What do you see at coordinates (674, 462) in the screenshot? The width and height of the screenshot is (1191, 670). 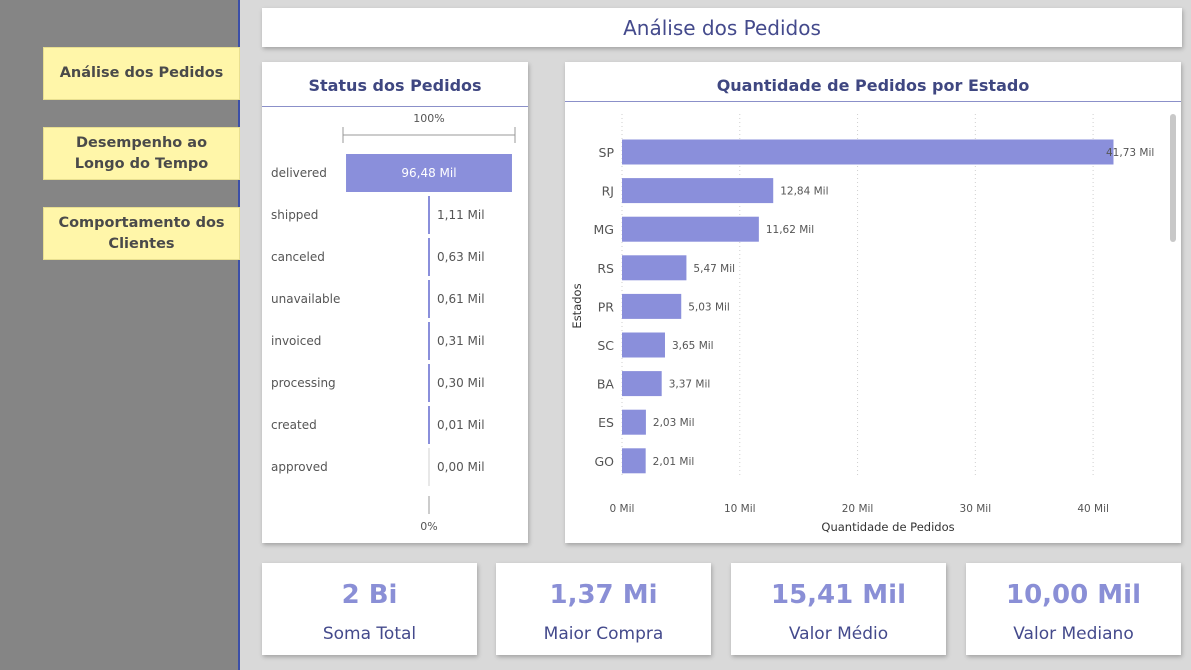 I see `state-data-label: 2,01 Mil` at bounding box center [674, 462].